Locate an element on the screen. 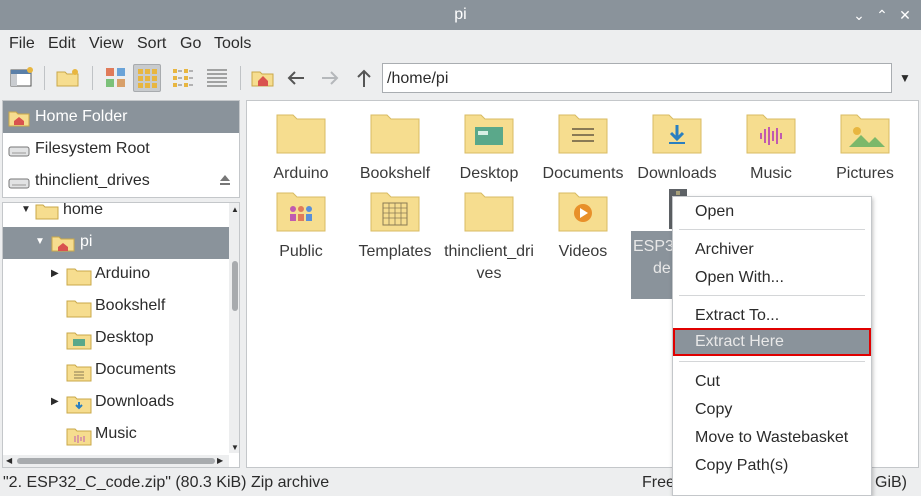 Image resolution: width=921 pixels, height=496 pixels. file-item-public: Public is located at coordinates (301, 221).